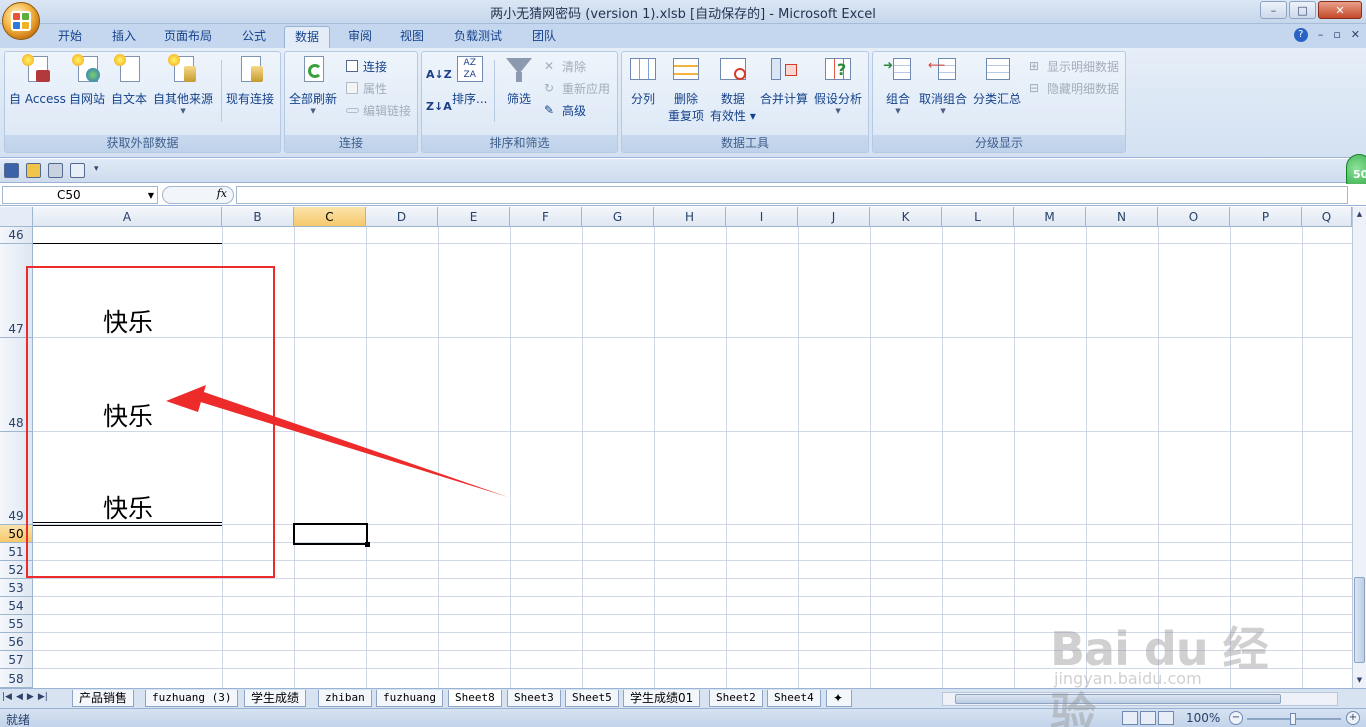 The image size is (1366, 727). I want to click on consolidate-button: 合并计算, so click(784, 80).